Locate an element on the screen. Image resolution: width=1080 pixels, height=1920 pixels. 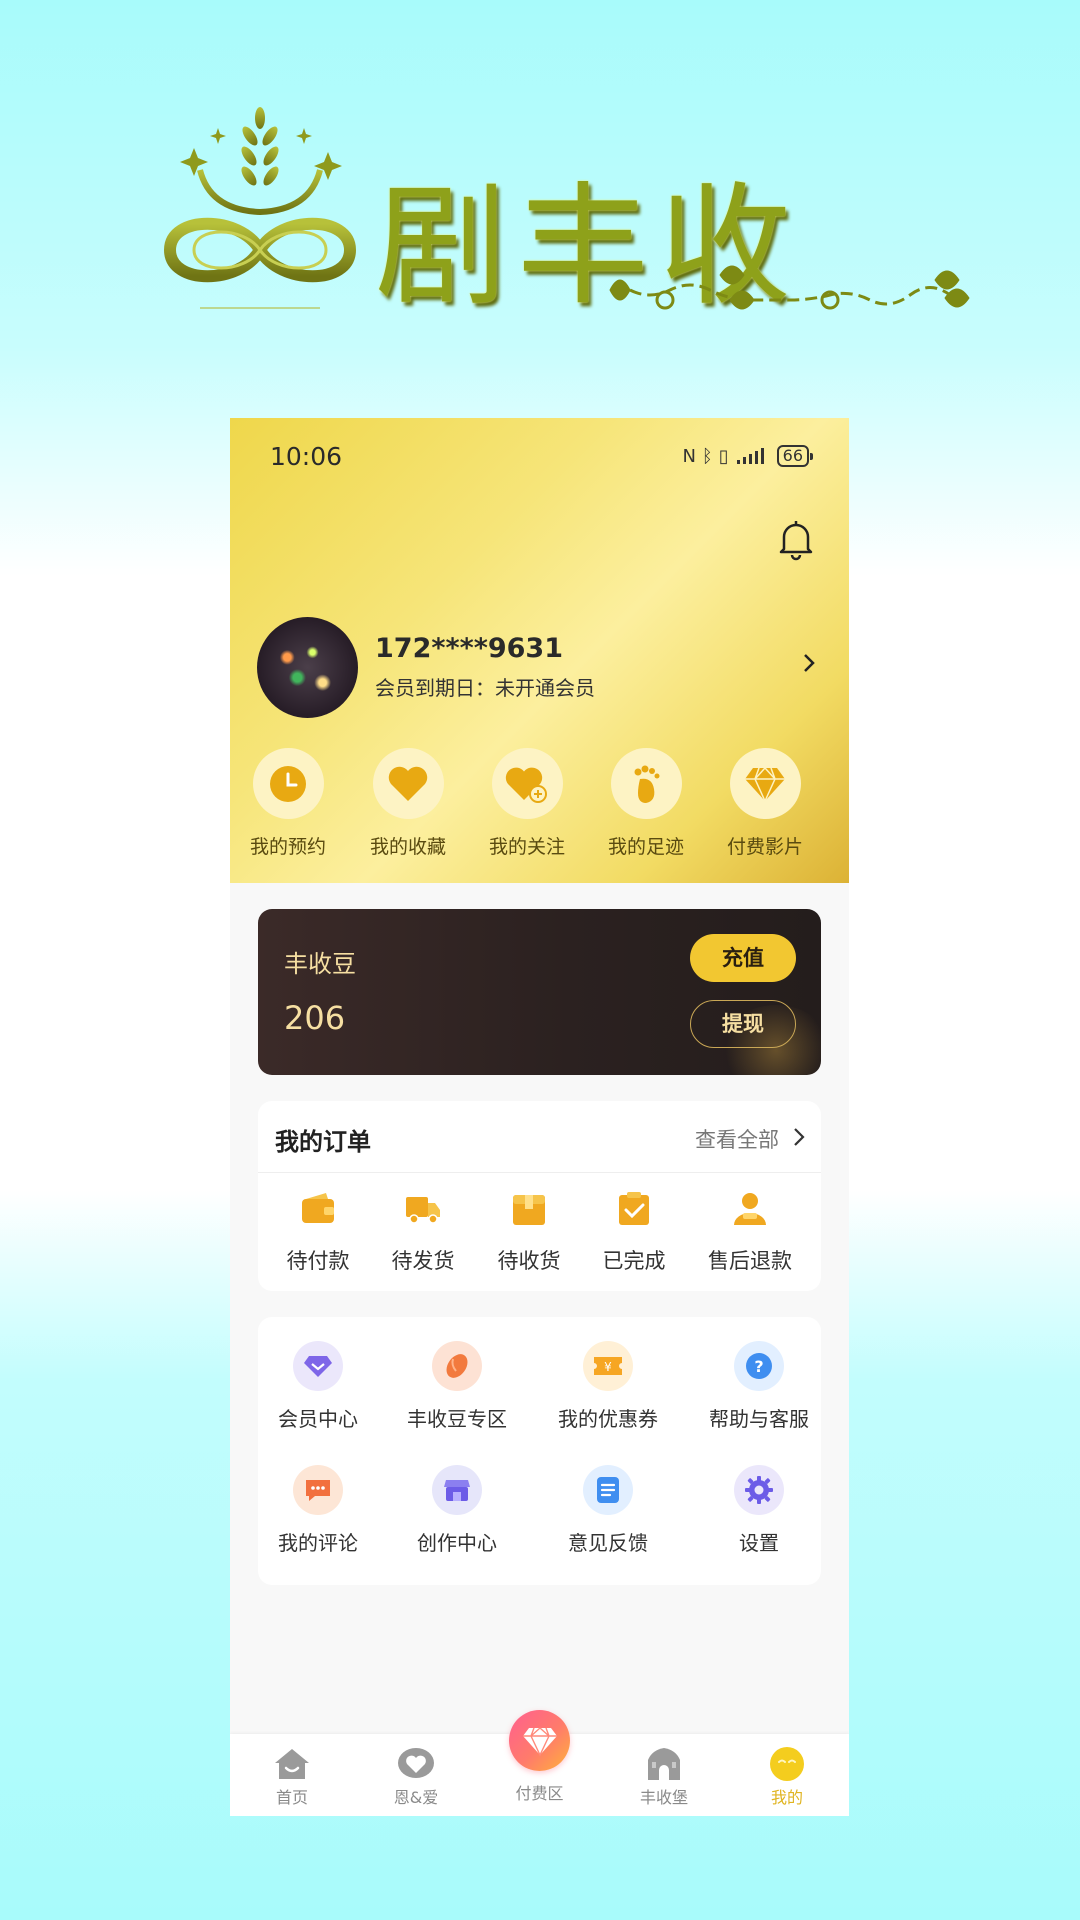
tab-label: 恩&爱 is located at coordinates (416, 1797).